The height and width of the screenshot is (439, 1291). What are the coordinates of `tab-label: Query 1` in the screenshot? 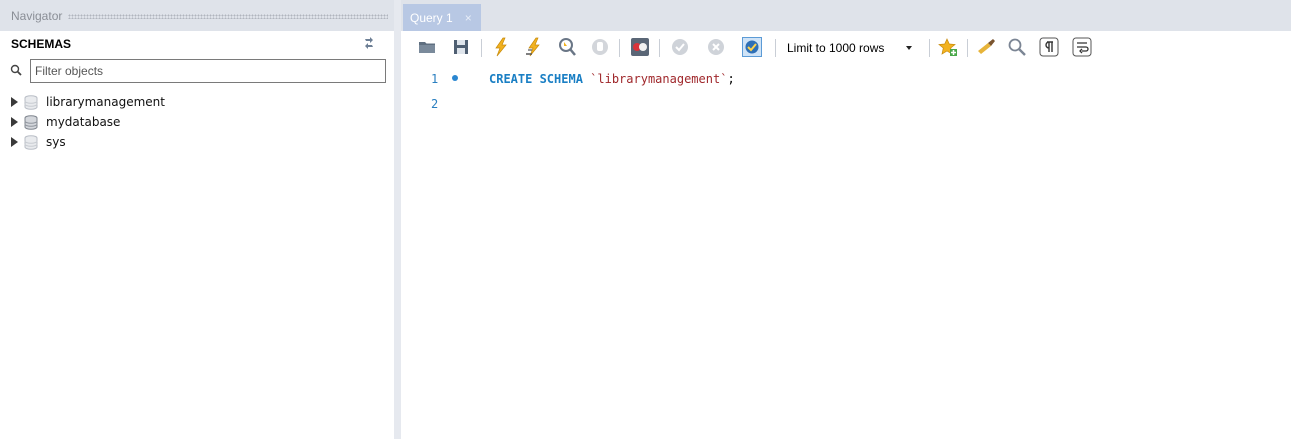 It's located at (431, 17).